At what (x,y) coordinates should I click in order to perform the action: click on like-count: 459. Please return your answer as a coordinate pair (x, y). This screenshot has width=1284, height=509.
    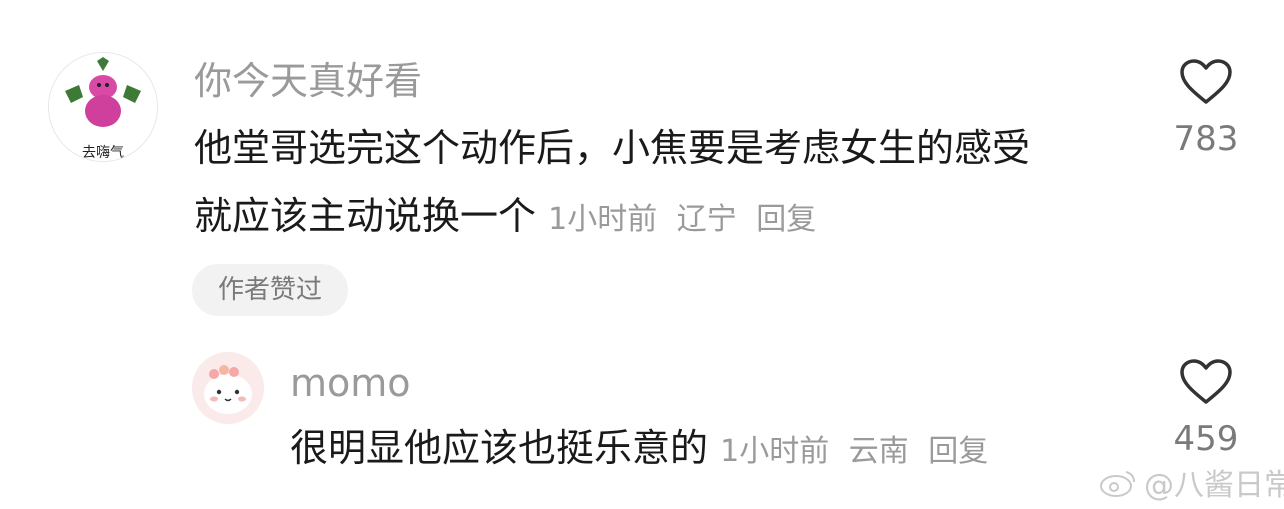
    Looking at the image, I should click on (1206, 439).